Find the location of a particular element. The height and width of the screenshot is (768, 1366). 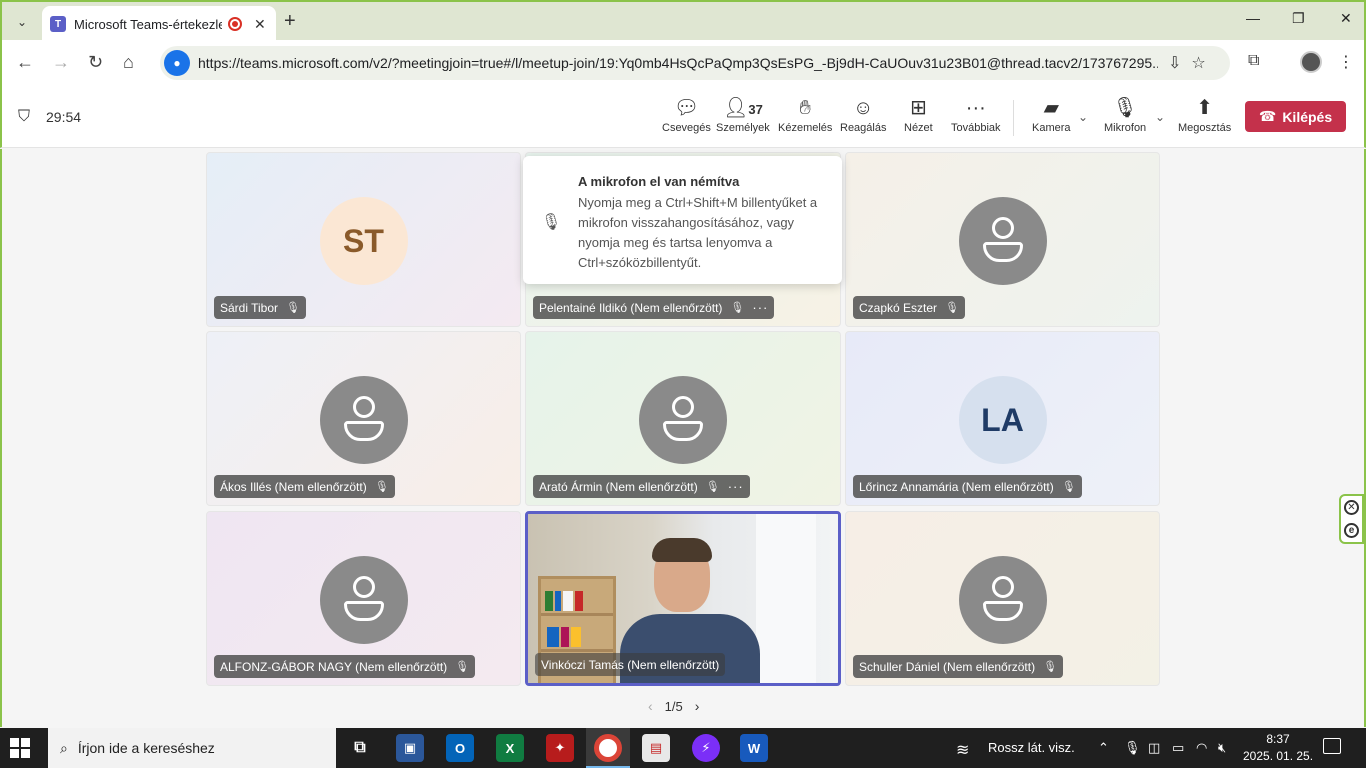

windows-start-icon is located at coordinates (20, 748).